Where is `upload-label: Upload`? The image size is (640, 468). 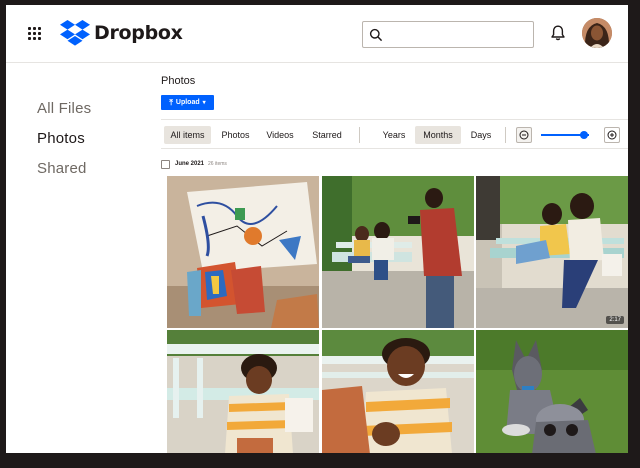
upload-label: Upload is located at coordinates (187, 102).